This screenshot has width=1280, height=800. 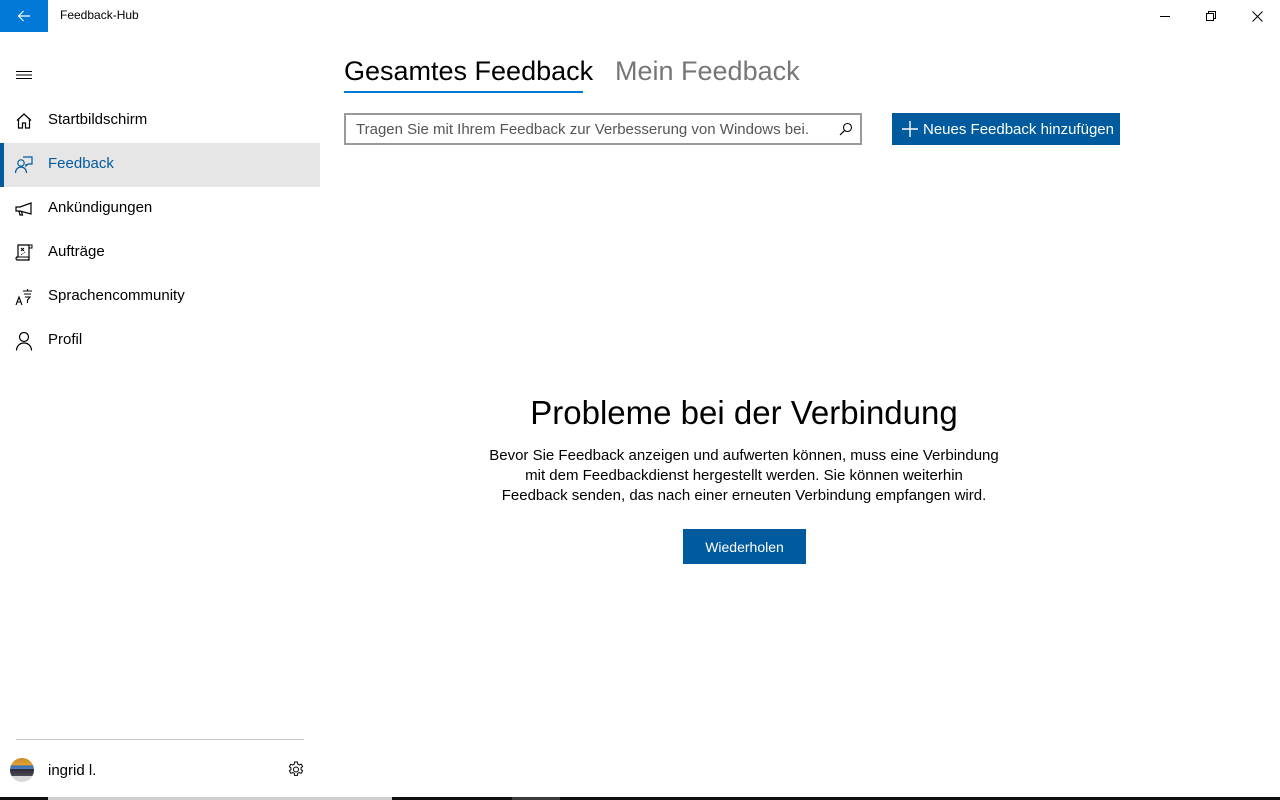 What do you see at coordinates (72, 770) in the screenshot?
I see `user-name: ingrid l.` at bounding box center [72, 770].